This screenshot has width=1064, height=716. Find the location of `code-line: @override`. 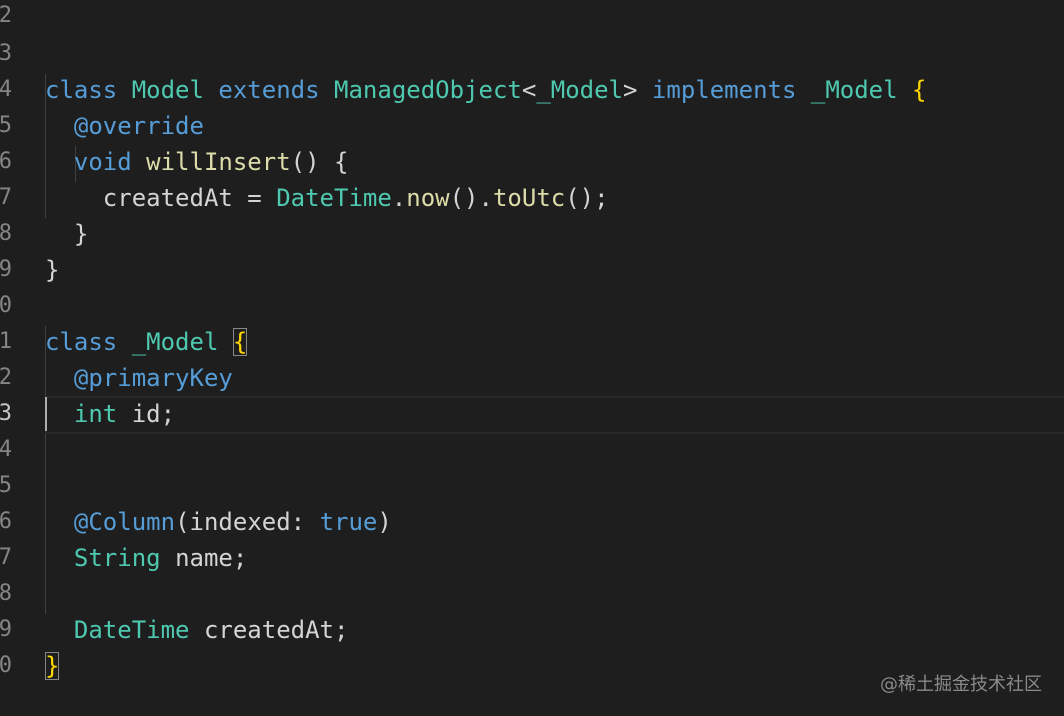

code-line: @override is located at coordinates (532, 106).